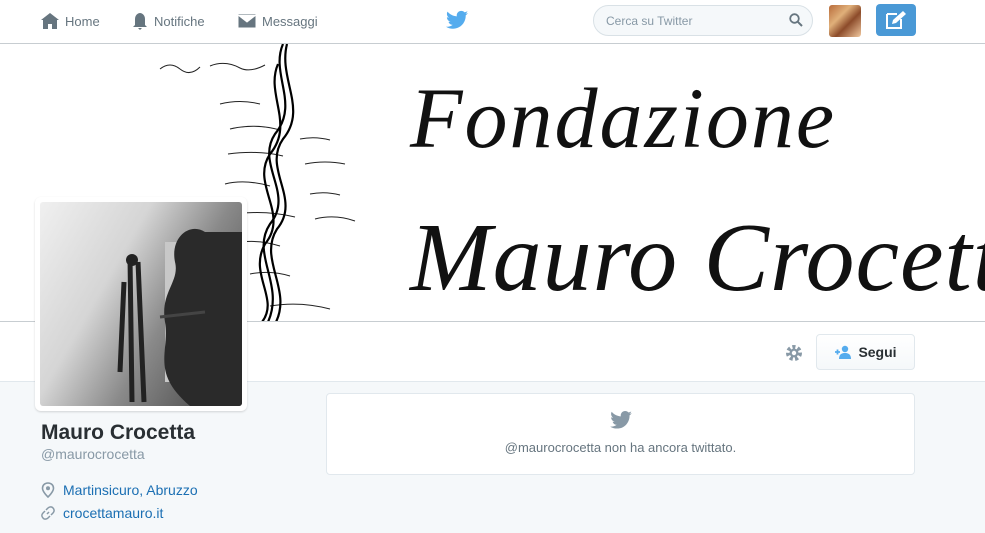  I want to click on profile-photo-image, so click(141, 304).